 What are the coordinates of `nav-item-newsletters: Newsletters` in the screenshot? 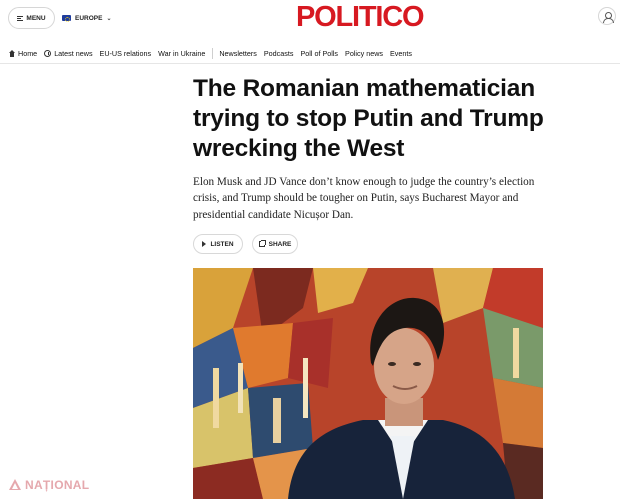 It's located at (238, 53).